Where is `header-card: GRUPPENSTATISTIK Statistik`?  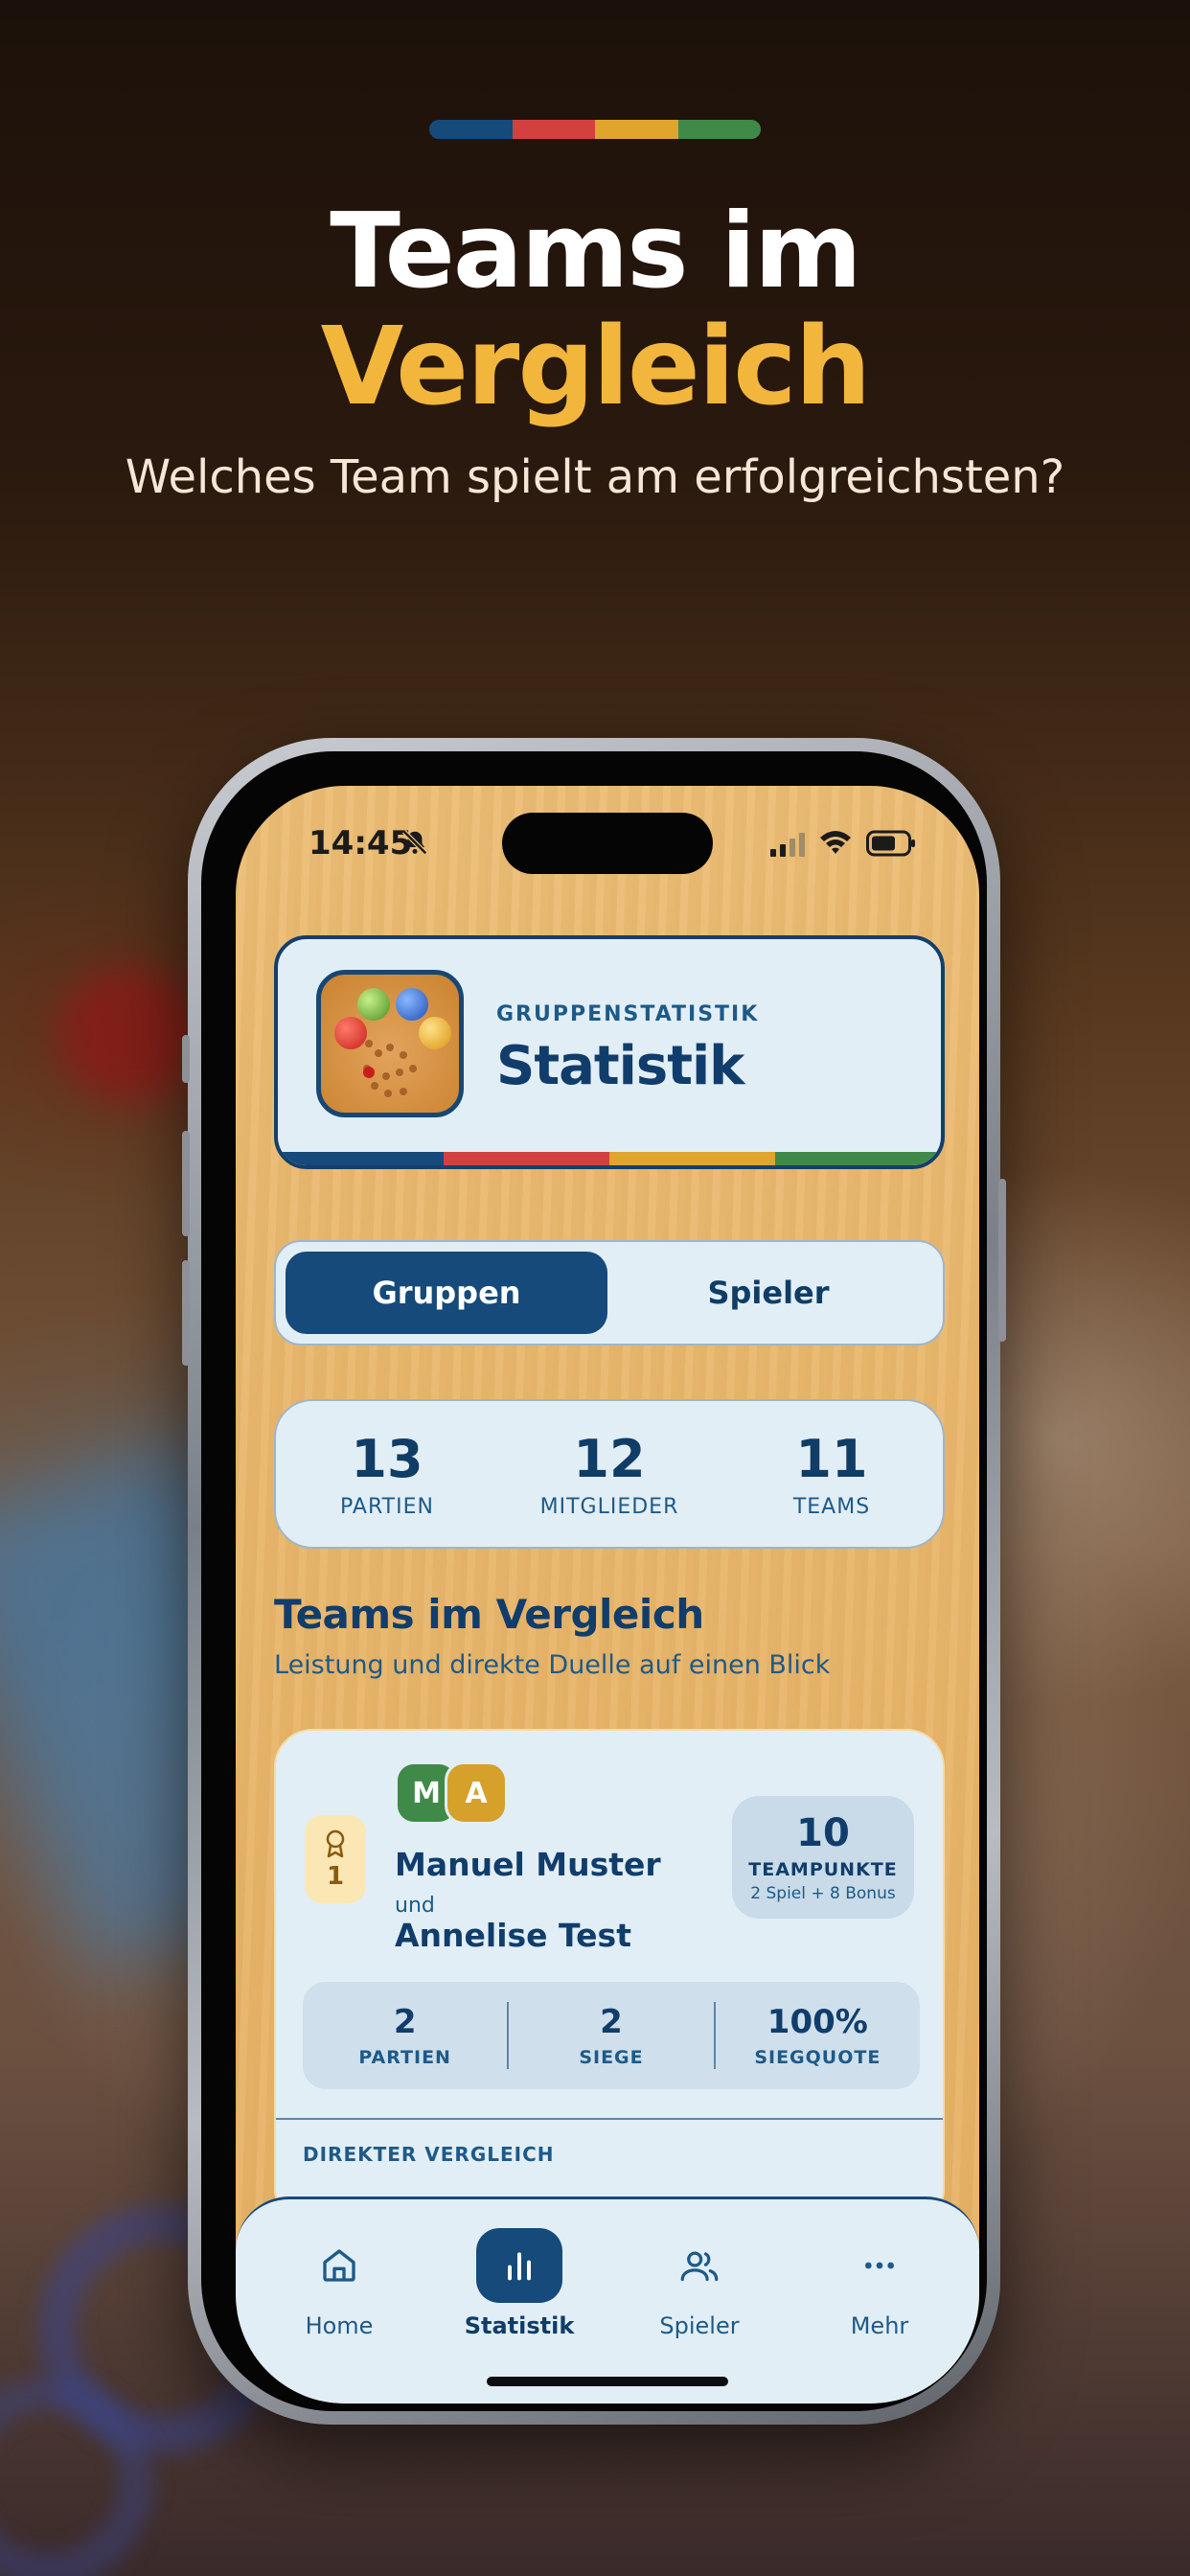 header-card: GRUPPENSTATISTIK Statistik is located at coordinates (609, 1052).